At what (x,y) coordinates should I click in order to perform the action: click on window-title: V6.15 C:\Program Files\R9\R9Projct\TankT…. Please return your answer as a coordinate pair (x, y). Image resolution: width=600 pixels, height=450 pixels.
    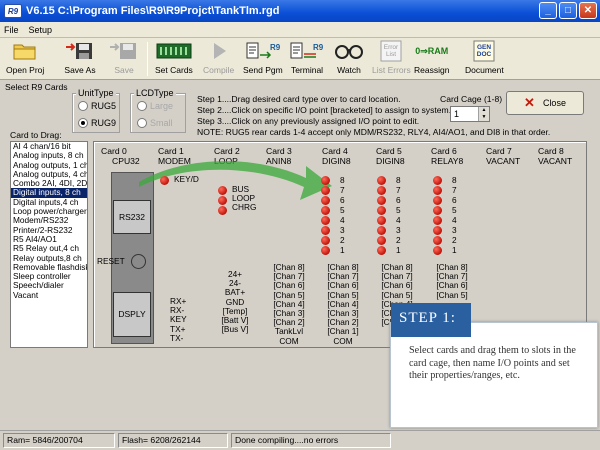
    Looking at the image, I should click on (153, 11).